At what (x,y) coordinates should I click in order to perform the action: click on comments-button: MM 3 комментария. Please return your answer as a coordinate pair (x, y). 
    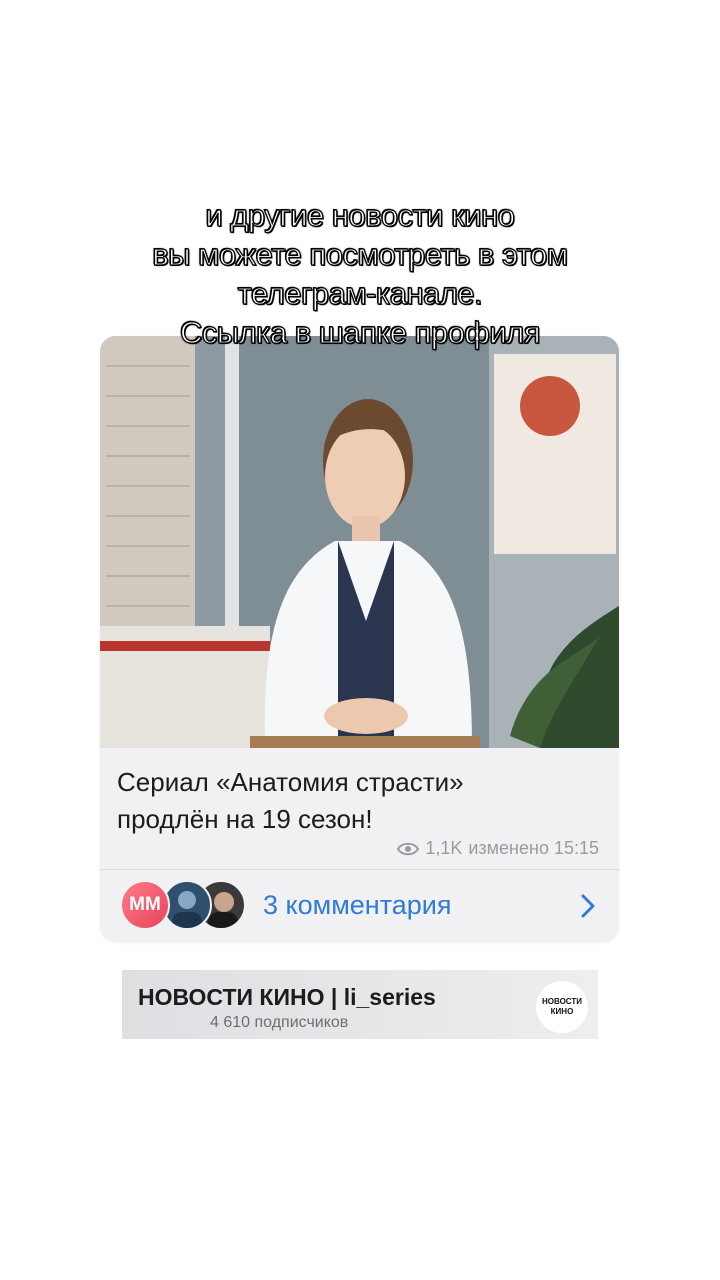
    Looking at the image, I should click on (359, 906).